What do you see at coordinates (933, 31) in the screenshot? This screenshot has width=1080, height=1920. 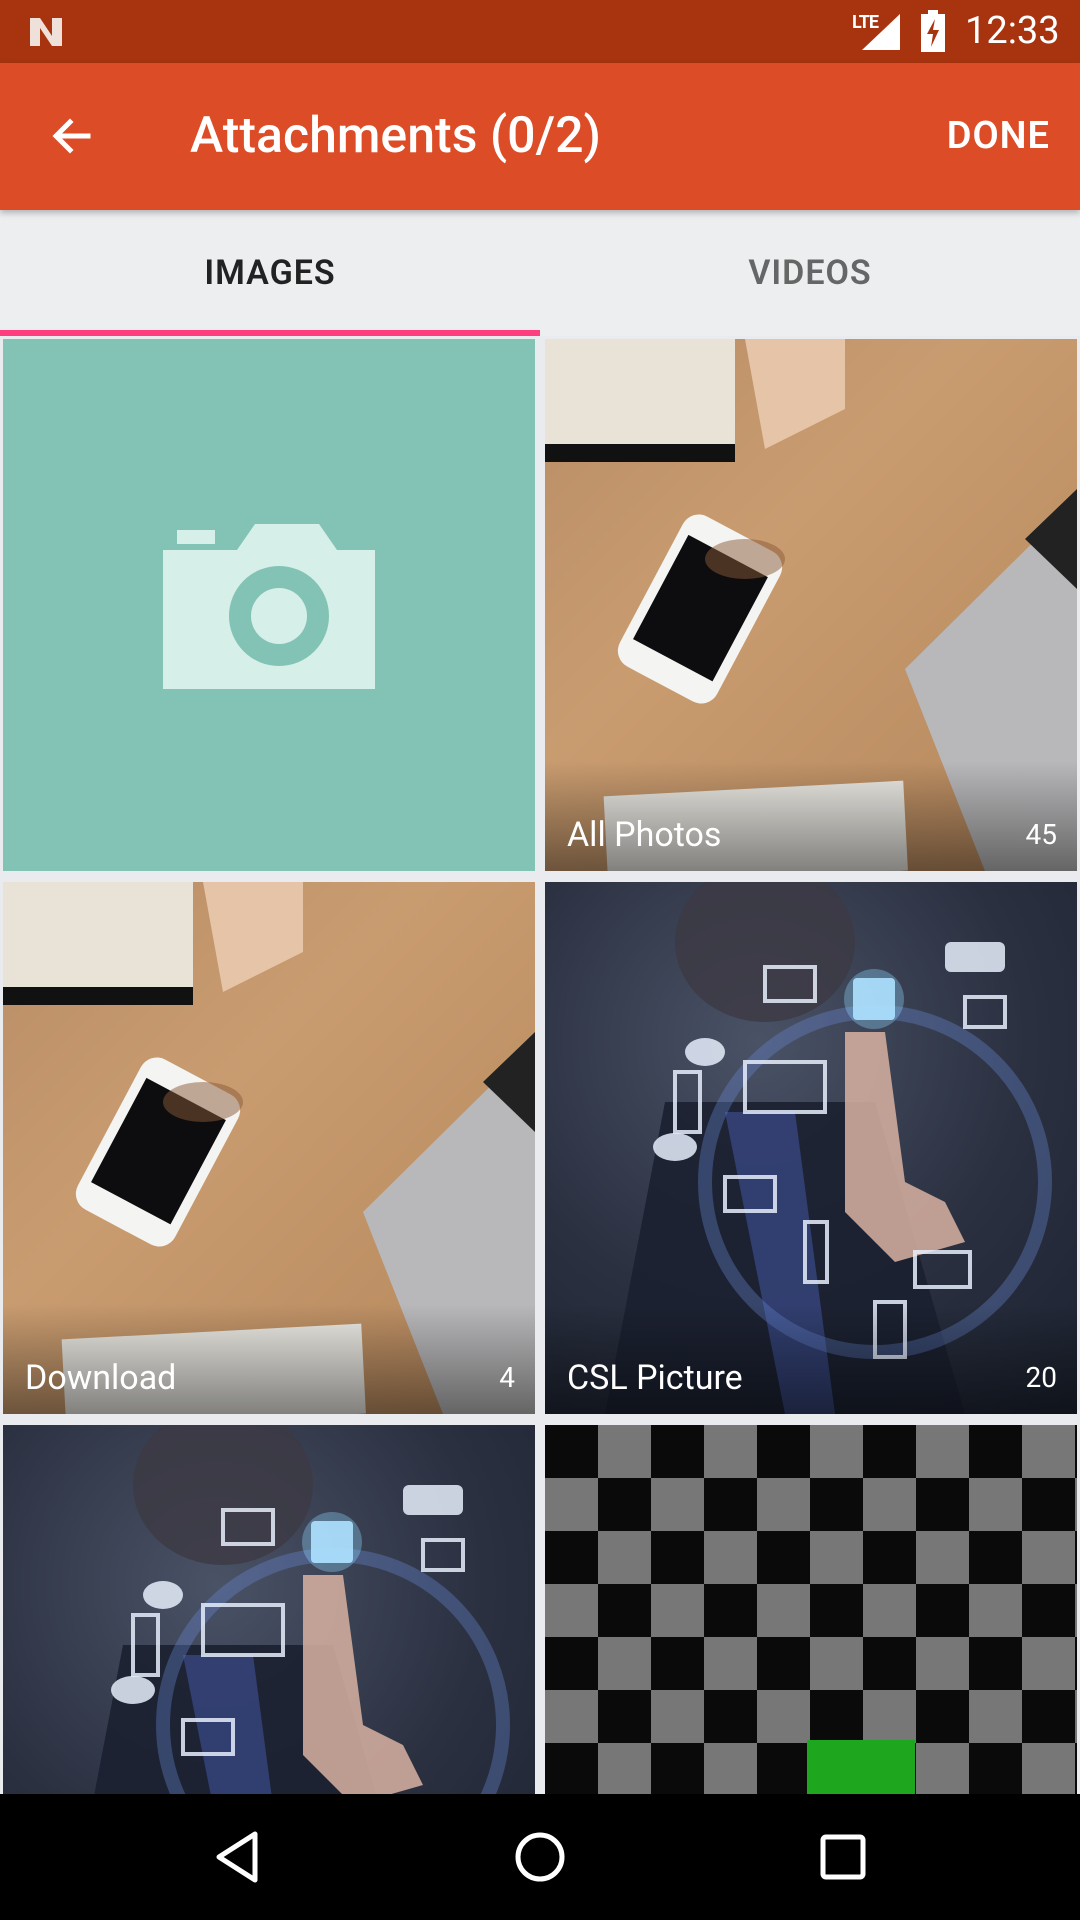 I see `battery-charging-icon` at bounding box center [933, 31].